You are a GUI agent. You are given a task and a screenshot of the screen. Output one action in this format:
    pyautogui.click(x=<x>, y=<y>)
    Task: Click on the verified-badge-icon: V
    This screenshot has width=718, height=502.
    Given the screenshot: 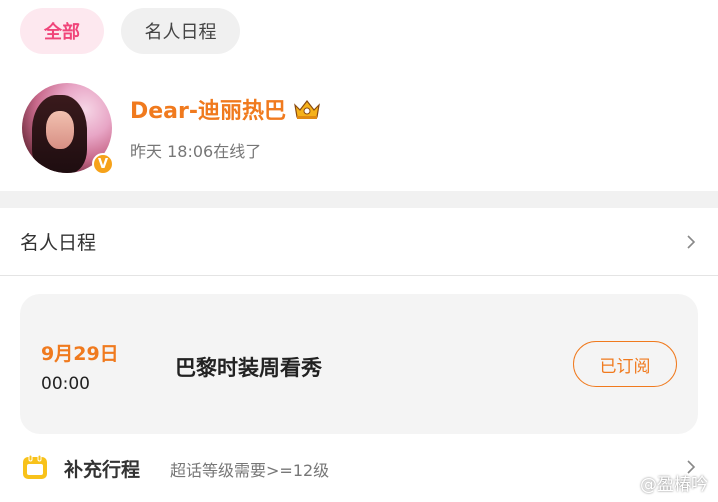 What is the action you would take?
    pyautogui.click(x=103, y=164)
    